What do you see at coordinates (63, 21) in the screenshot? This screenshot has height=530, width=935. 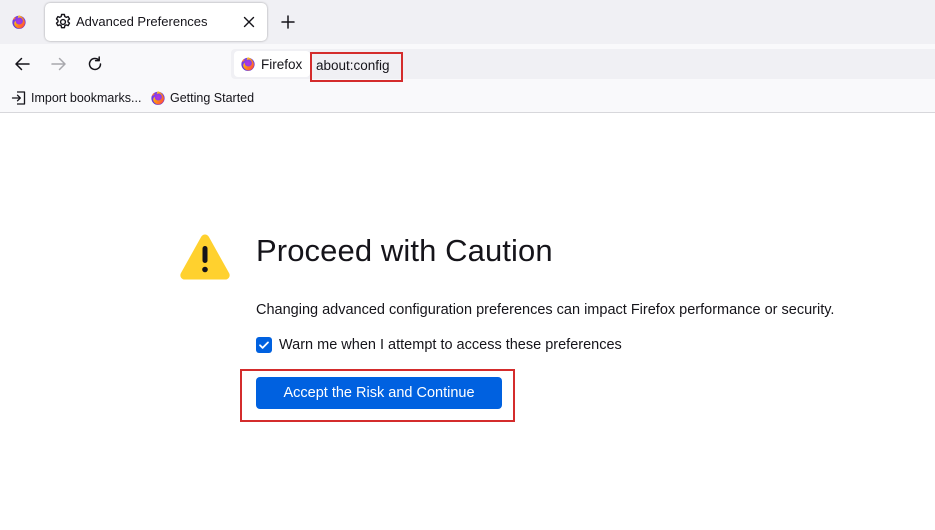 I see `gear-icon` at bounding box center [63, 21].